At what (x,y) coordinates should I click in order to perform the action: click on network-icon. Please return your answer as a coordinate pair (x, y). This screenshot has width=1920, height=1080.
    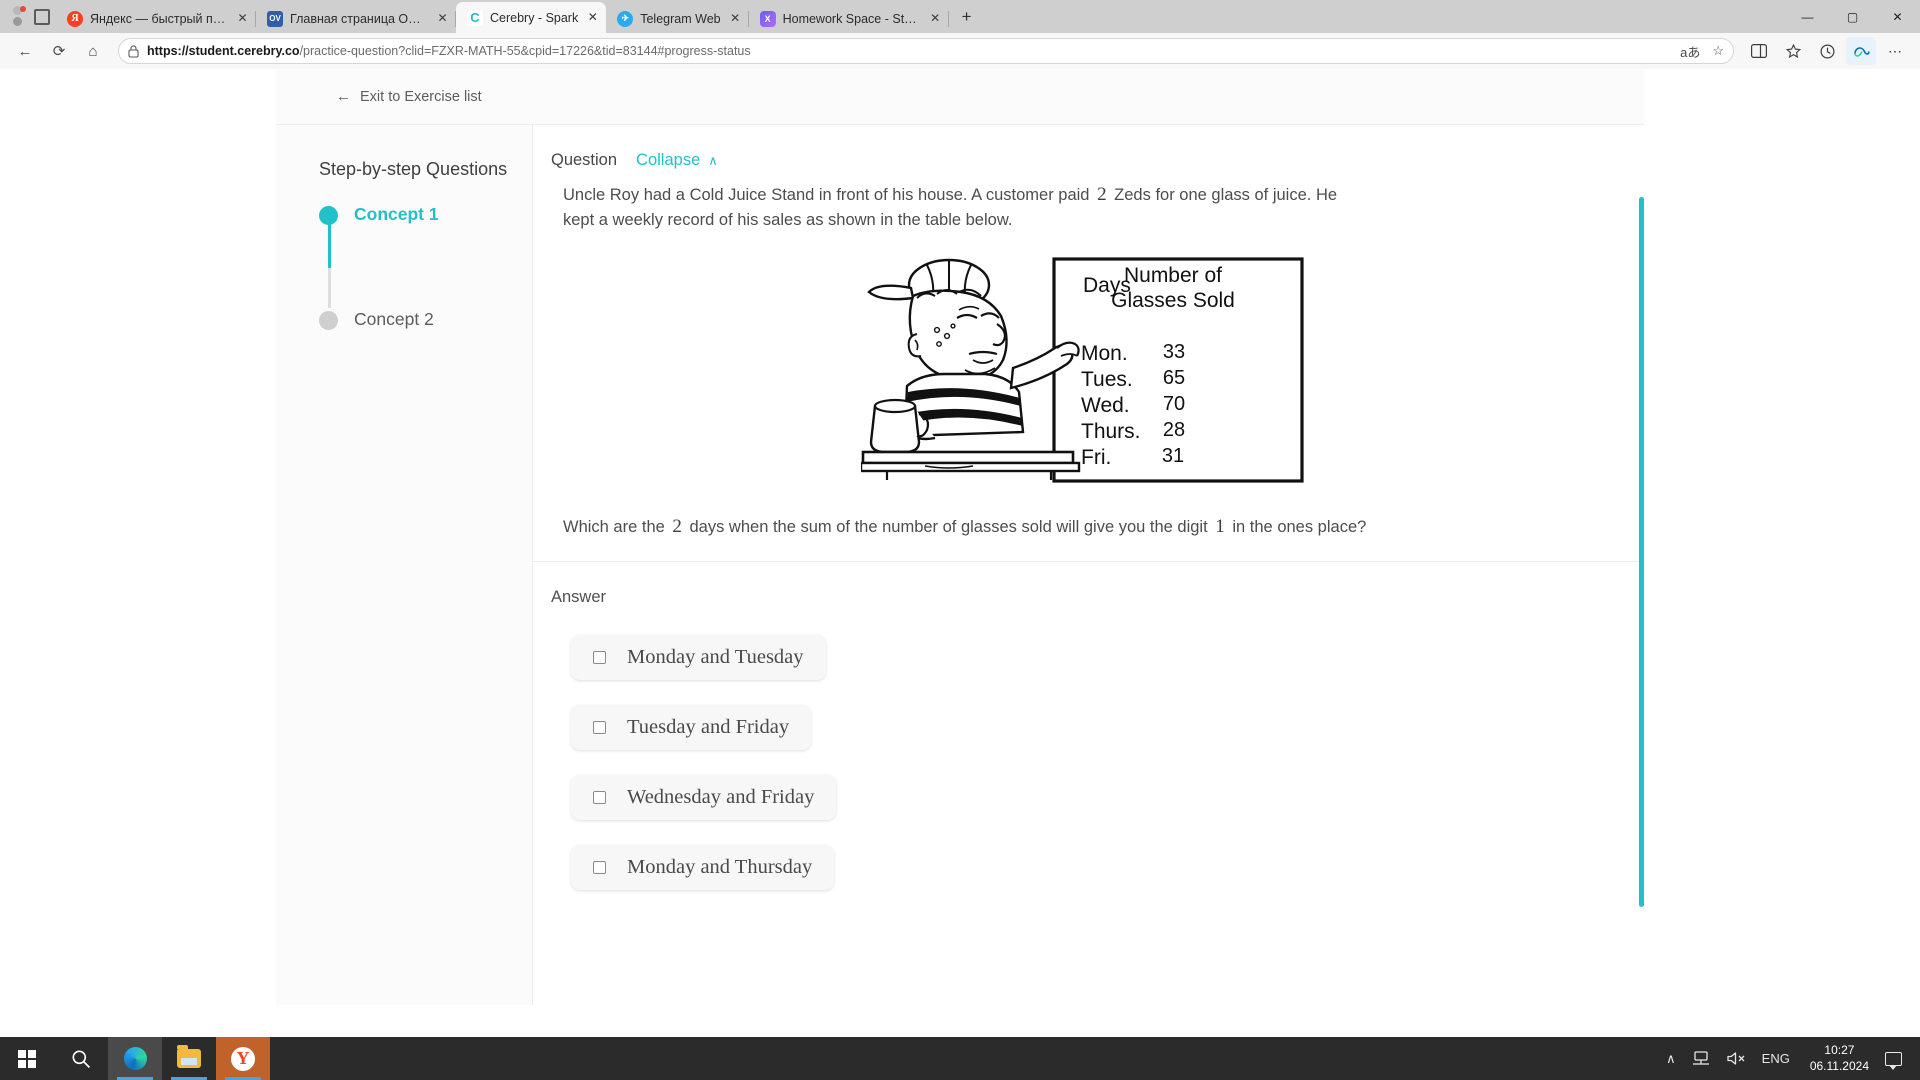
    Looking at the image, I should click on (1701, 1058).